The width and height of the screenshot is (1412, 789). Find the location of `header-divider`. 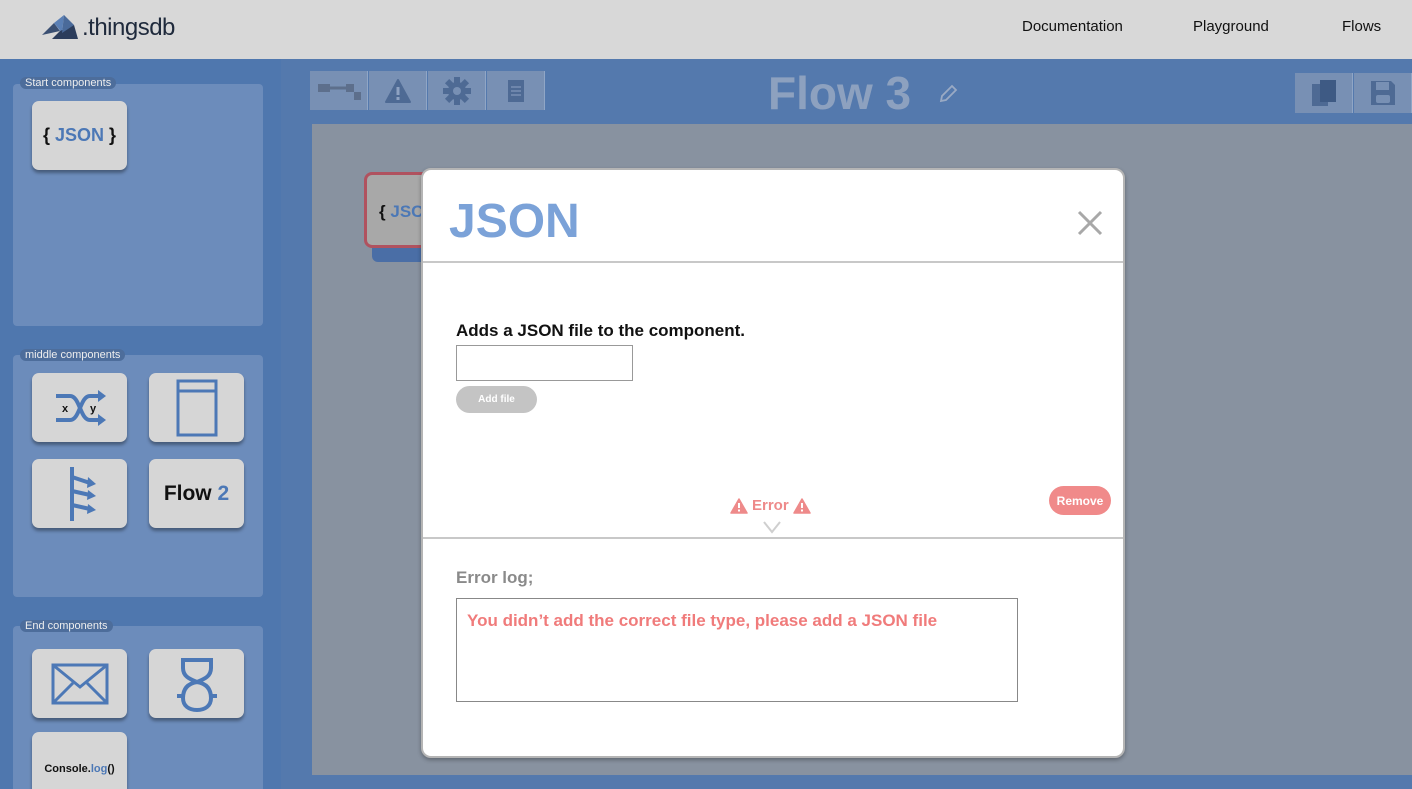

header-divider is located at coordinates (773, 262).